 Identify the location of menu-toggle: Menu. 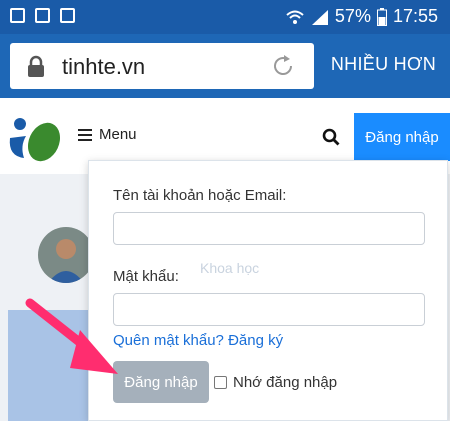
(107, 134).